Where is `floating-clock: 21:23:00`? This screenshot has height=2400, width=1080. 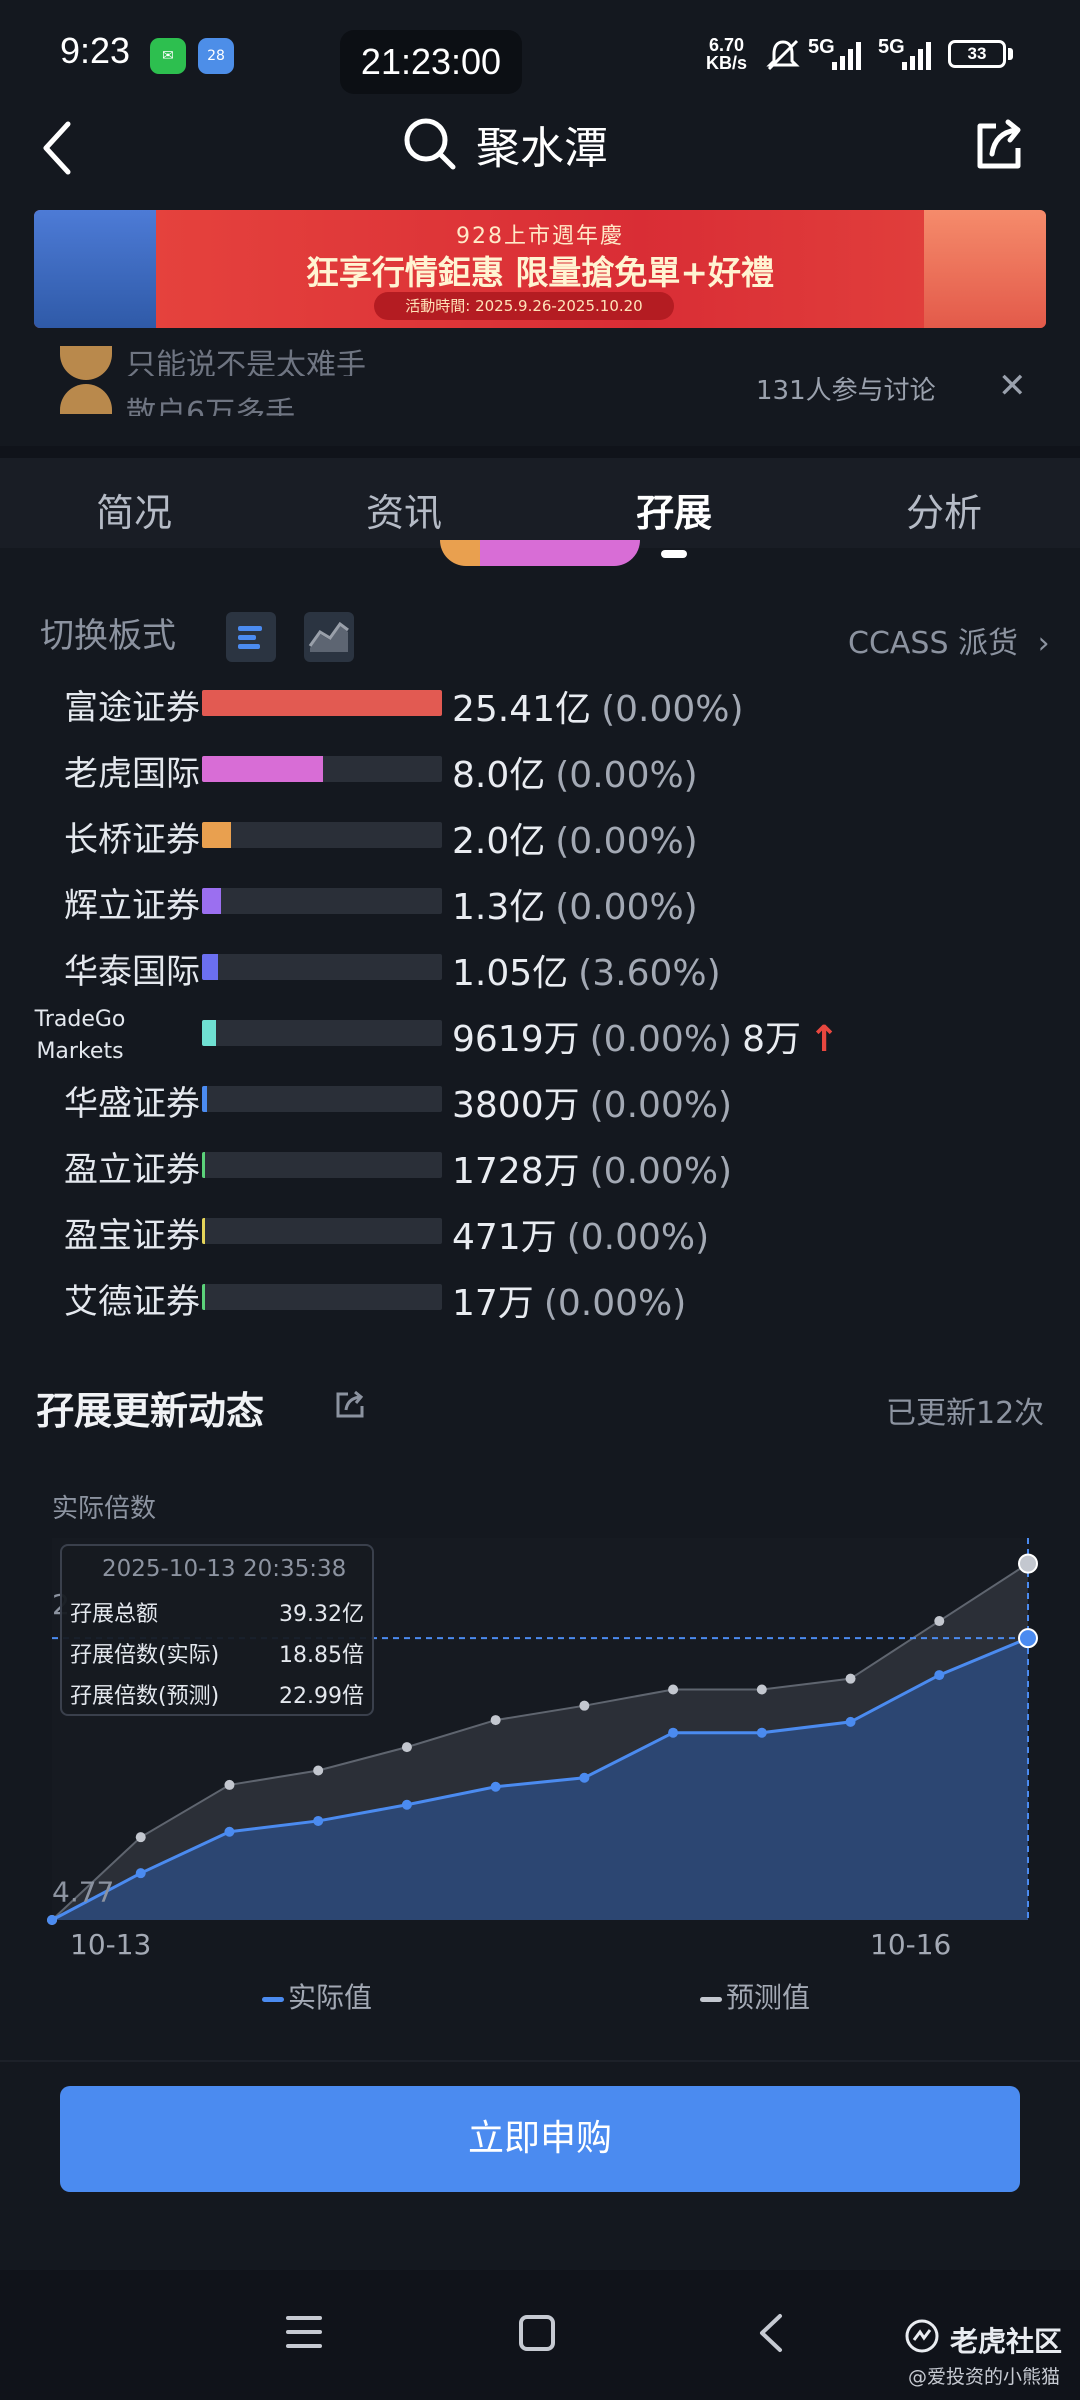 floating-clock: 21:23:00 is located at coordinates (431, 62).